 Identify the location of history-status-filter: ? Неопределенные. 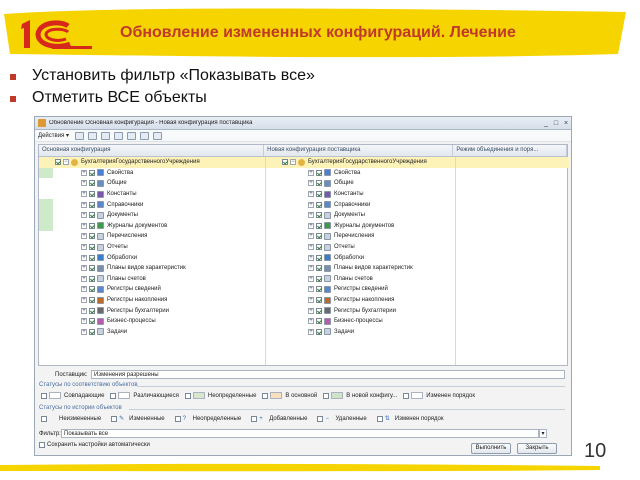
(207, 418).